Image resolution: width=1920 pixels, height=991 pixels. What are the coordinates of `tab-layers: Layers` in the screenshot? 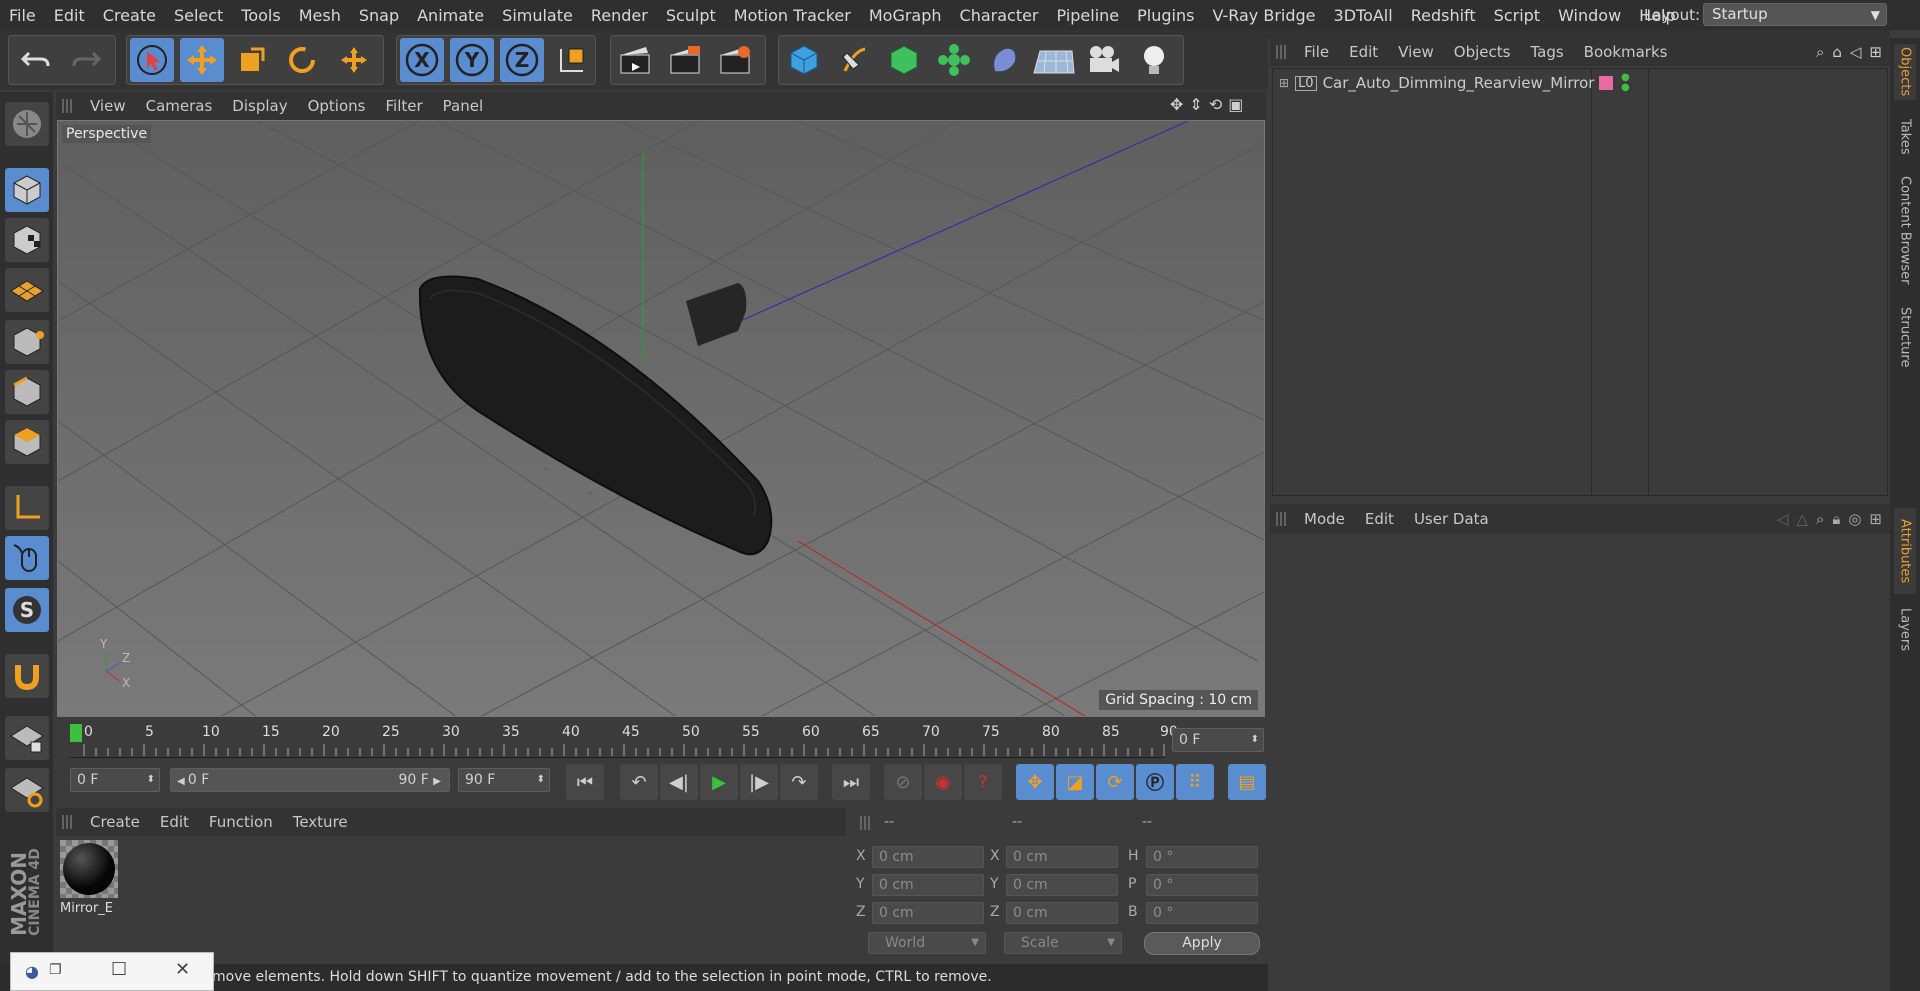 It's located at (1905, 630).